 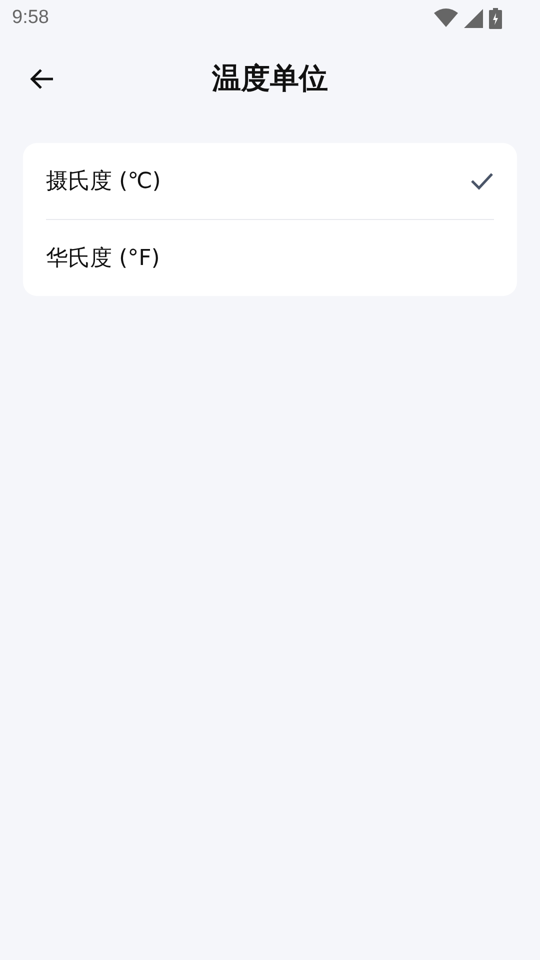 What do you see at coordinates (30, 18) in the screenshot?
I see `status-time: 9:58` at bounding box center [30, 18].